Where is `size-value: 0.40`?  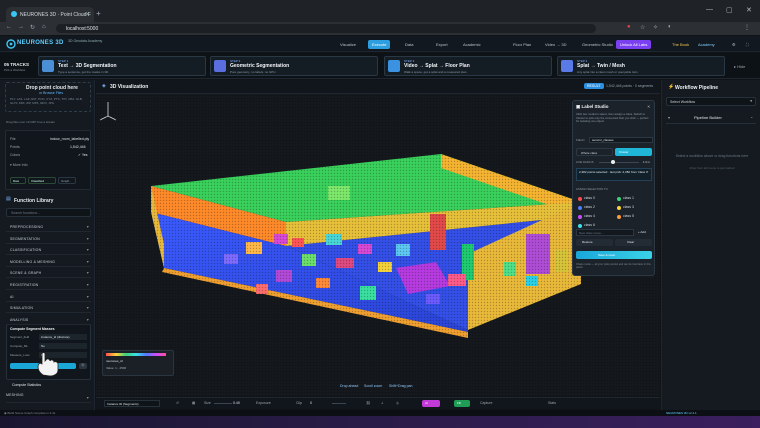
size-value: 0.40 is located at coordinates (236, 403).